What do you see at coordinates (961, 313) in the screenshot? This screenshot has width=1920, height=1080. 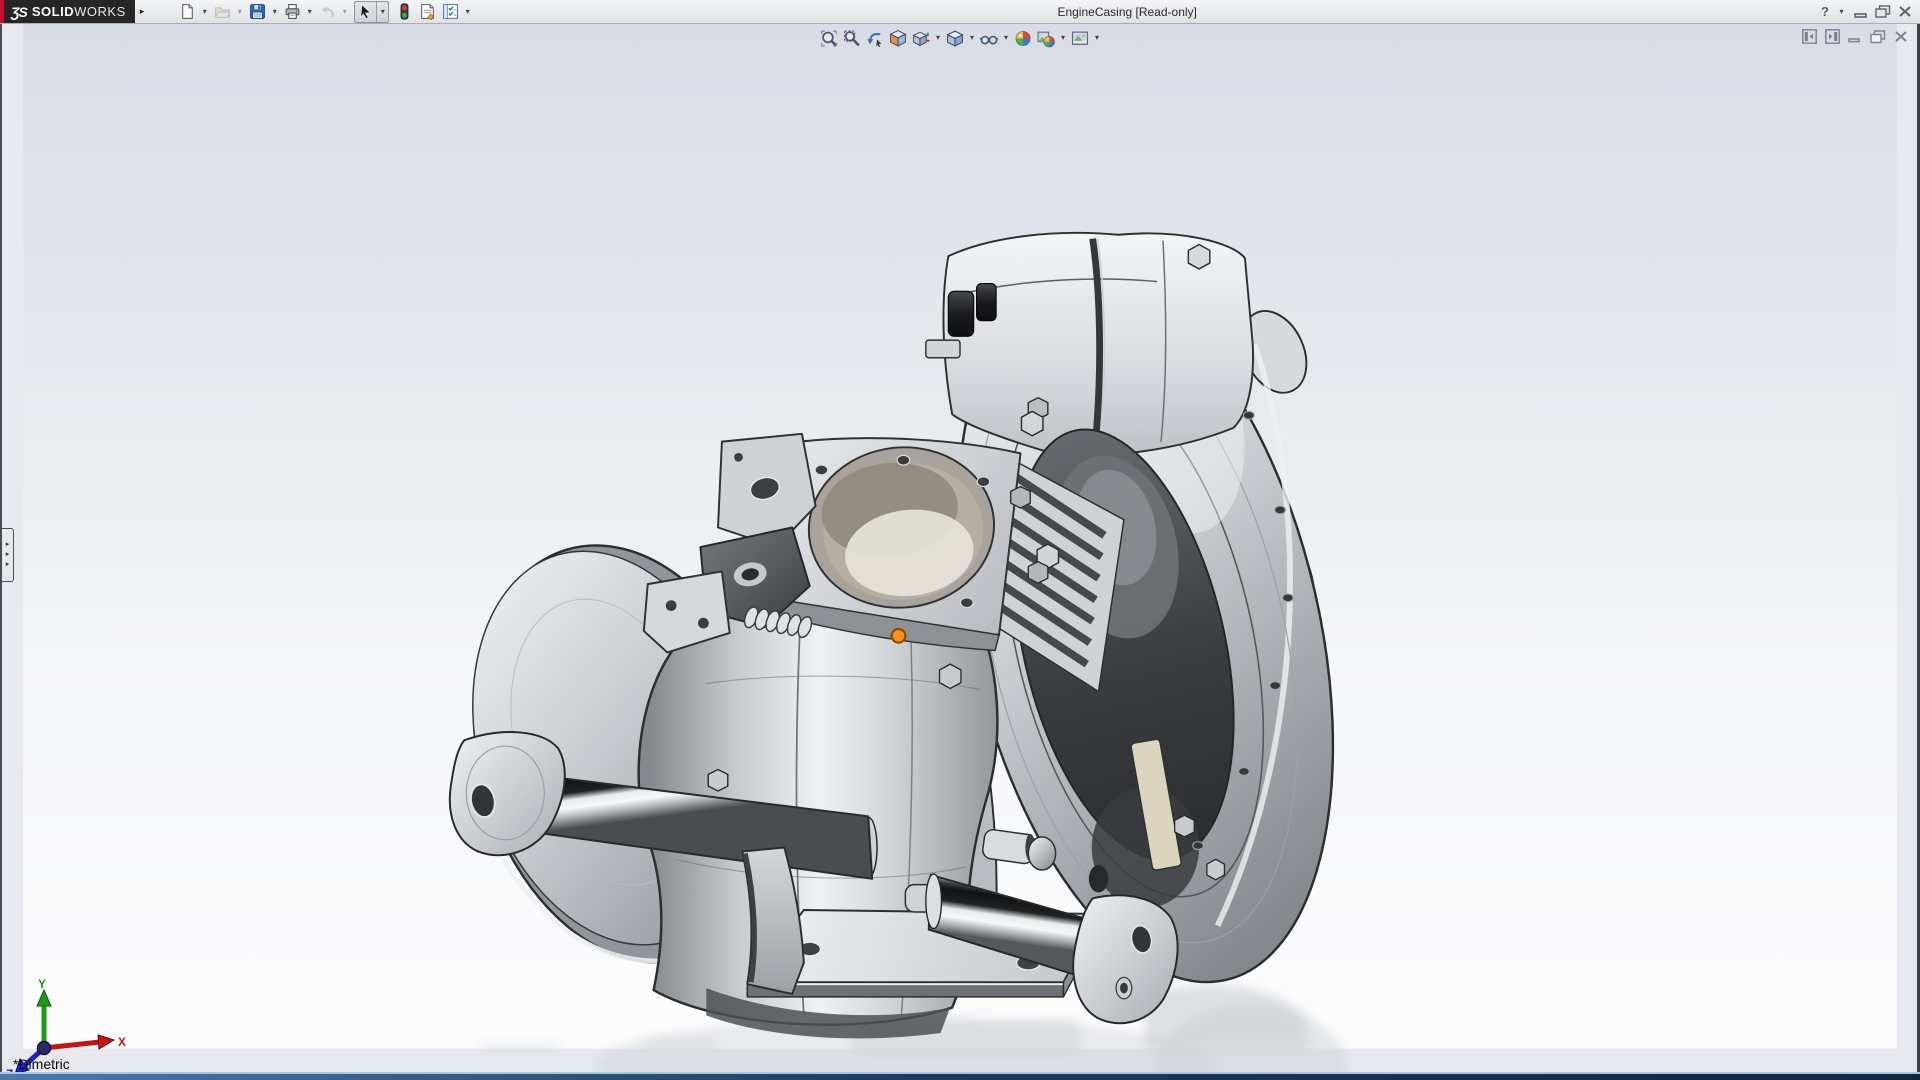 I see `black-fitting` at bounding box center [961, 313].